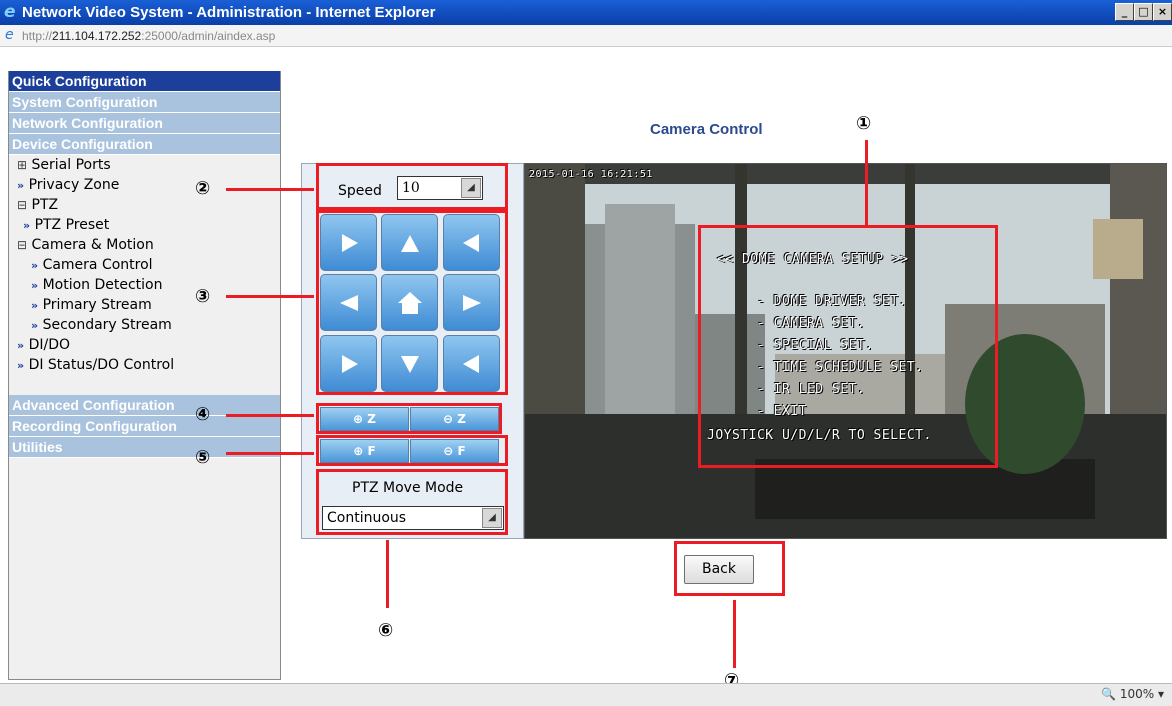 The image size is (1172, 706). I want to click on sidebar-item-camera-motion: ⊟ Camera & Motion, so click(144, 245).